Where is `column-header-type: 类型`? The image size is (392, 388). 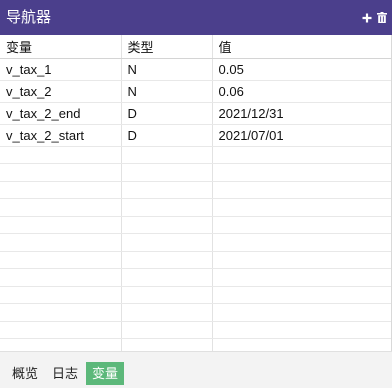
column-header-type: 类型 is located at coordinates (167, 47).